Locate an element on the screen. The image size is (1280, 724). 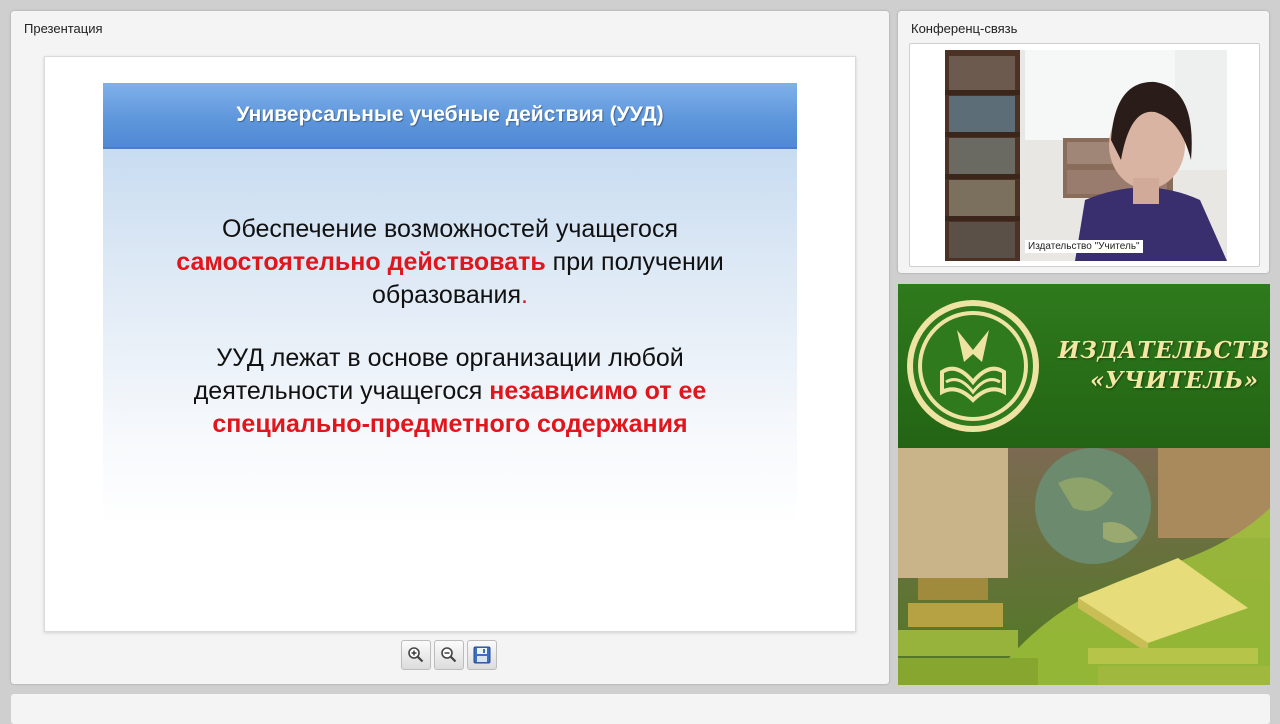
books-globe-illustration is located at coordinates (1084, 566).